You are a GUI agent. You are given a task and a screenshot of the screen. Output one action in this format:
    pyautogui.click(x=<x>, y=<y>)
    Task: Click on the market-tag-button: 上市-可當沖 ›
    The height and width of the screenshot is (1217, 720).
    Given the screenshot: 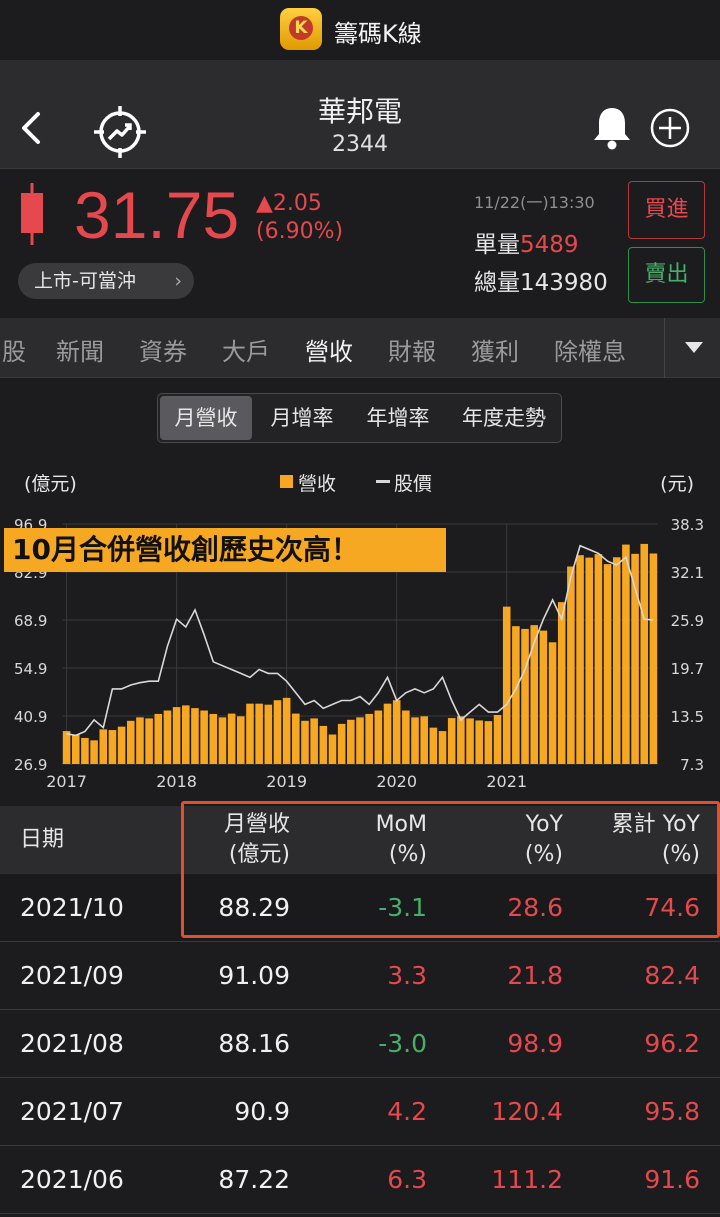 What is the action you would take?
    pyautogui.click(x=106, y=281)
    